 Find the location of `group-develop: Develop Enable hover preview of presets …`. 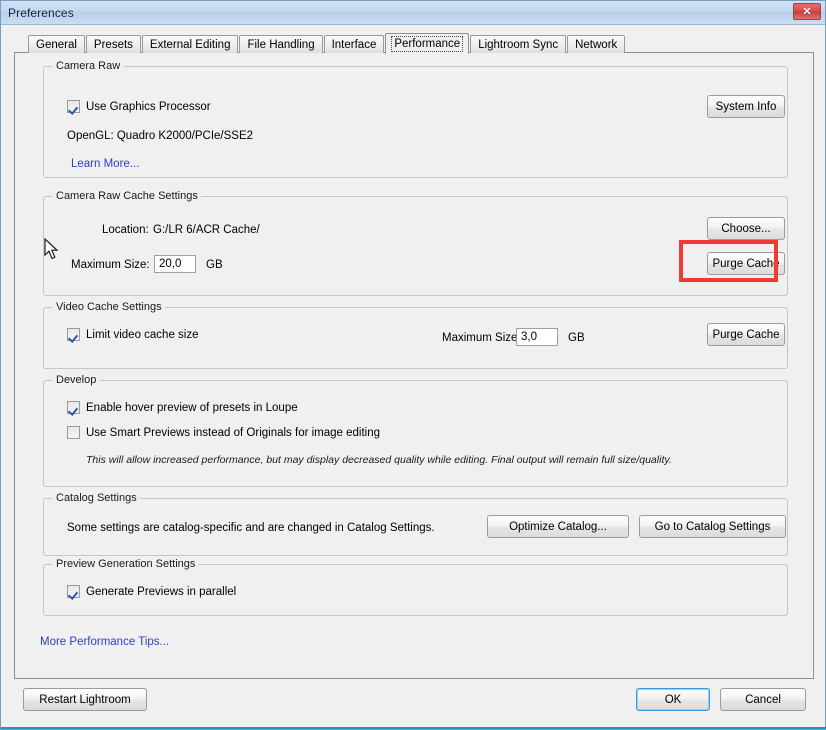

group-develop: Develop Enable hover preview of presets … is located at coordinates (415, 430).